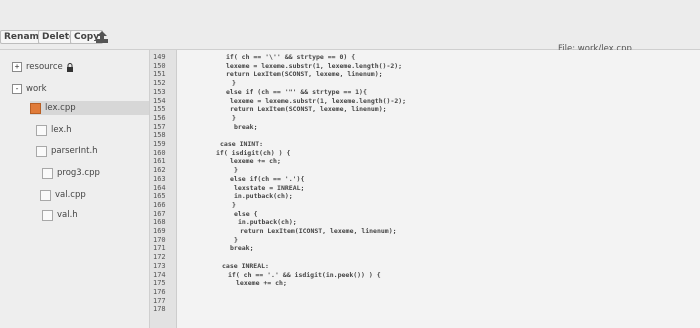 Image resolution: width=700 pixels, height=328 pixels. What do you see at coordinates (159, 117) in the screenshot?
I see `line-number: 156` at bounding box center [159, 117].